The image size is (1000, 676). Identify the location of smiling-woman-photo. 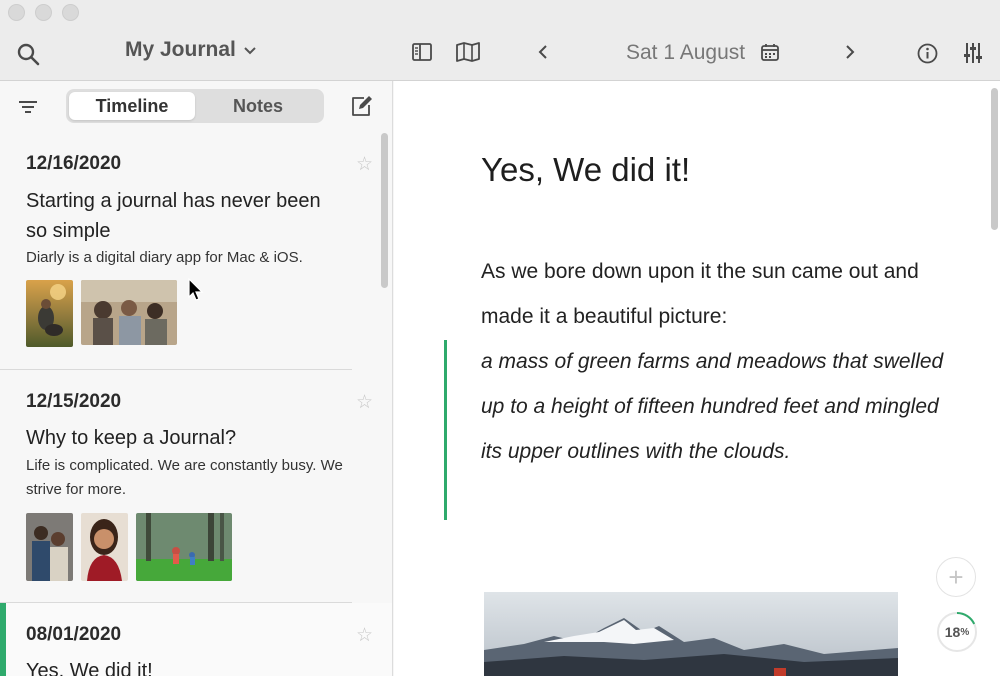
(104, 547).